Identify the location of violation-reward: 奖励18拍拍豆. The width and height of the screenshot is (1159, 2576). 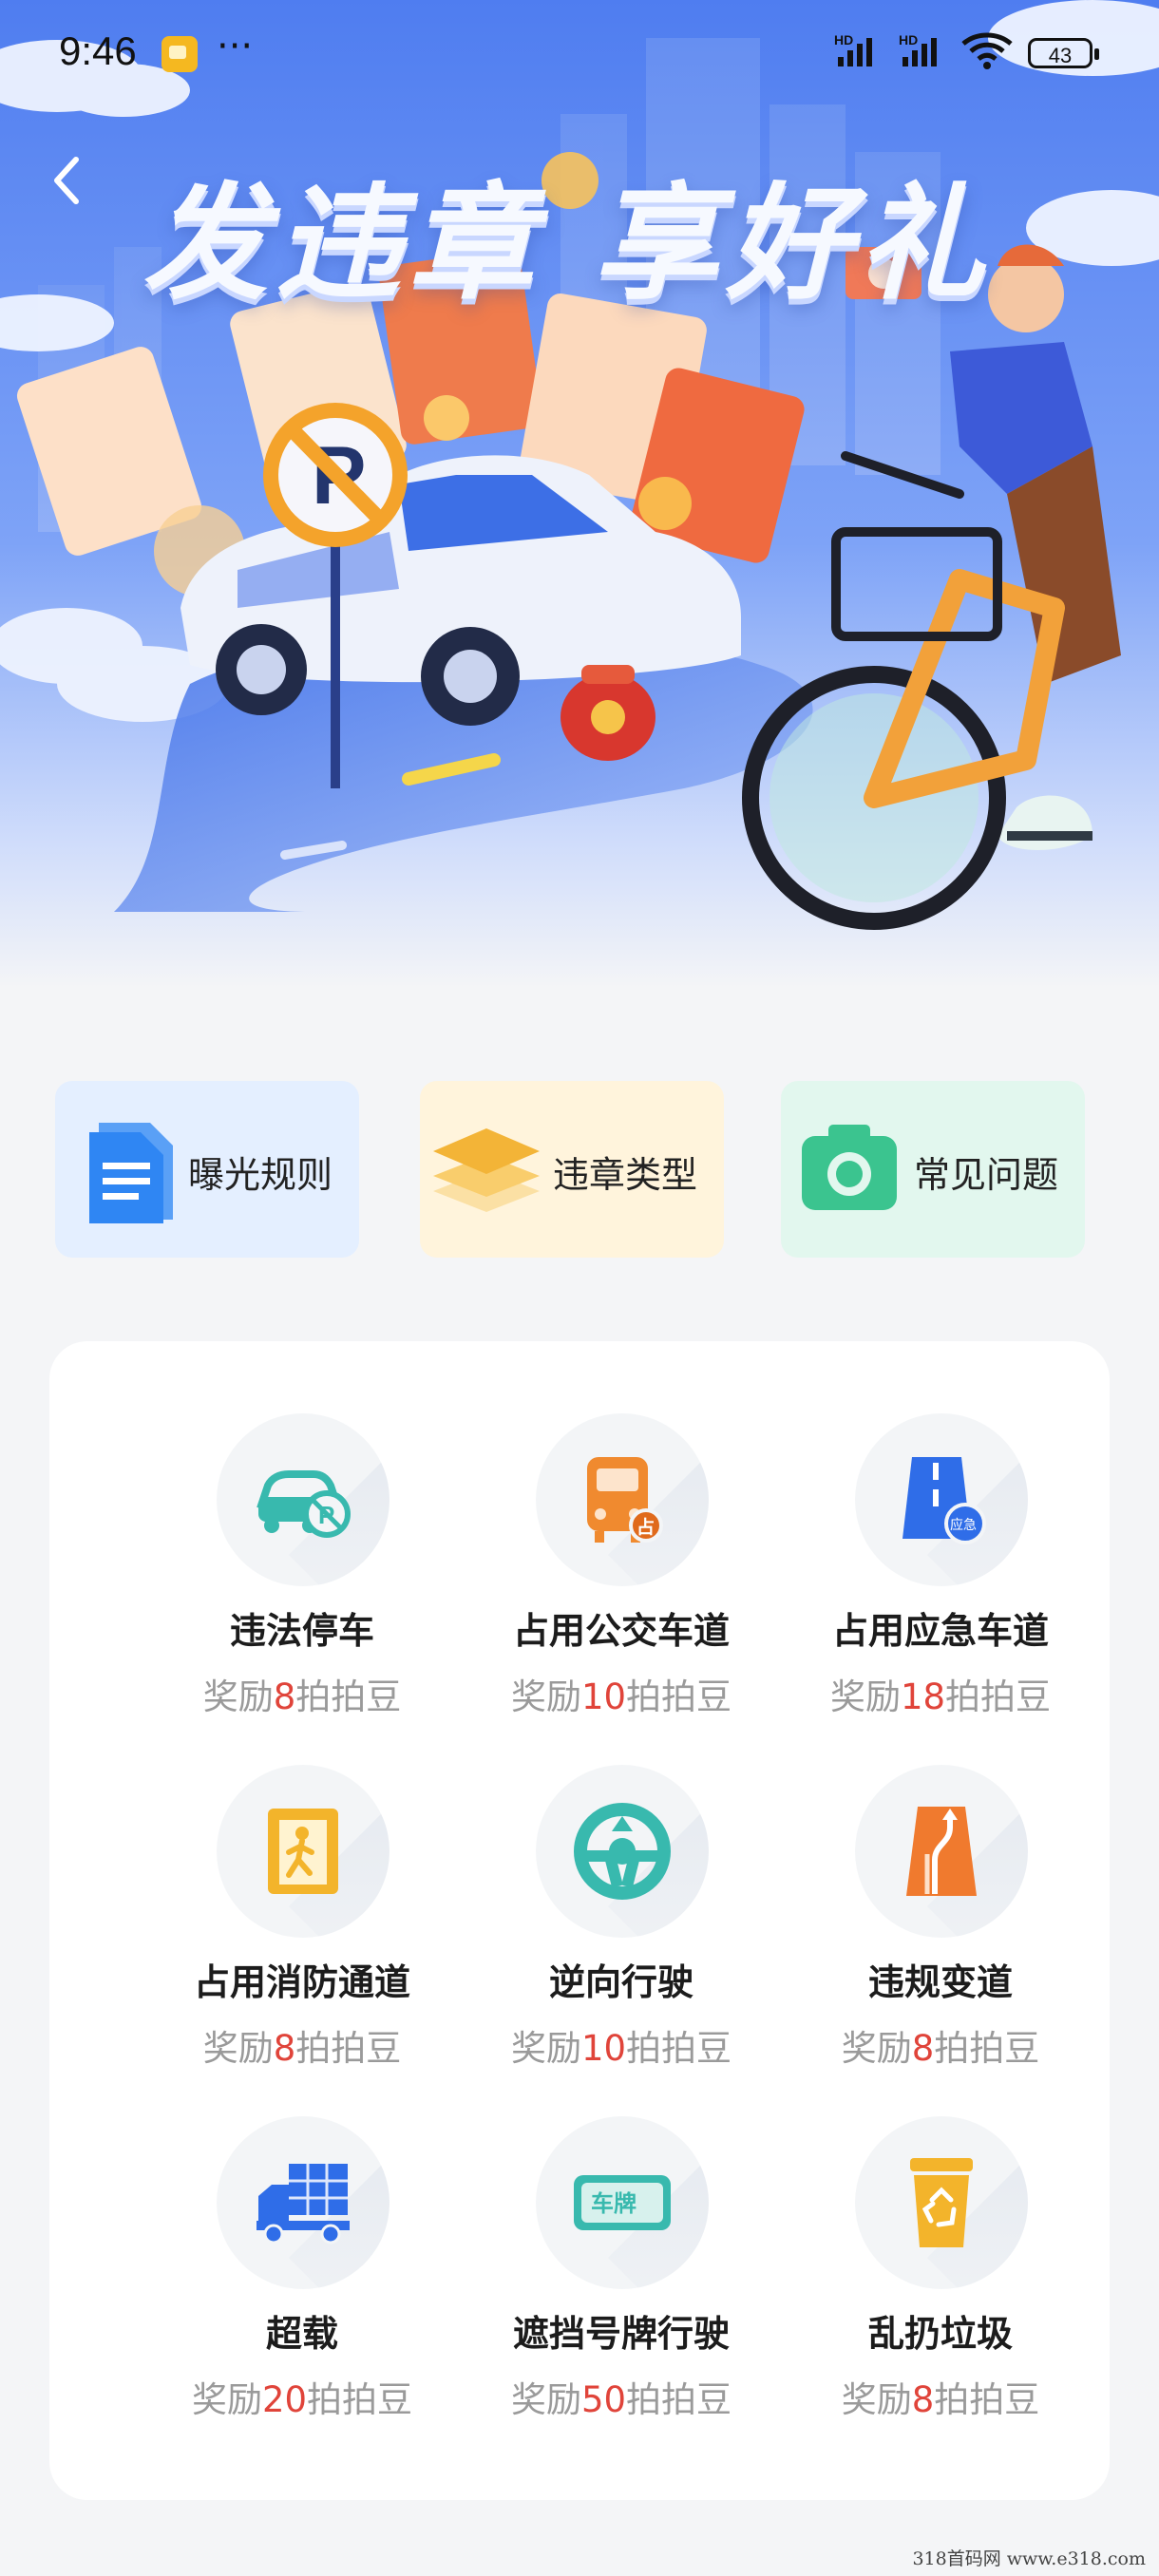
(941, 1693).